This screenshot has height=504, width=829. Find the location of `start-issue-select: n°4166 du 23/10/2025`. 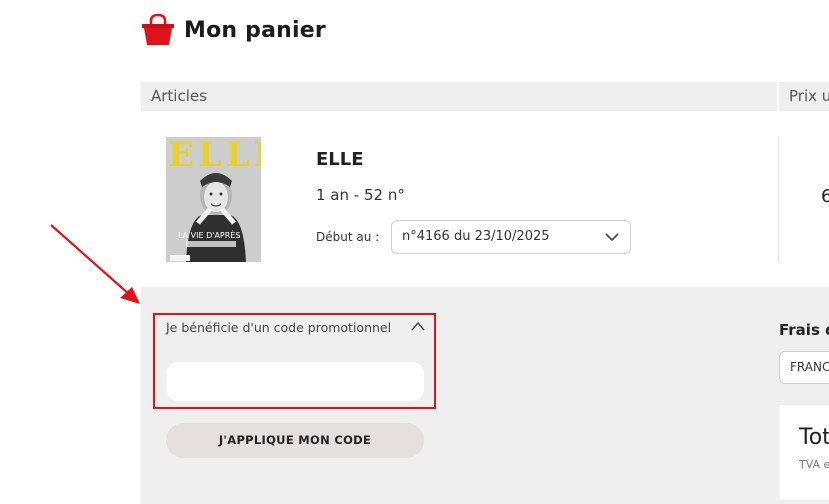

start-issue-select: n°4166 du 23/10/2025 is located at coordinates (511, 237).